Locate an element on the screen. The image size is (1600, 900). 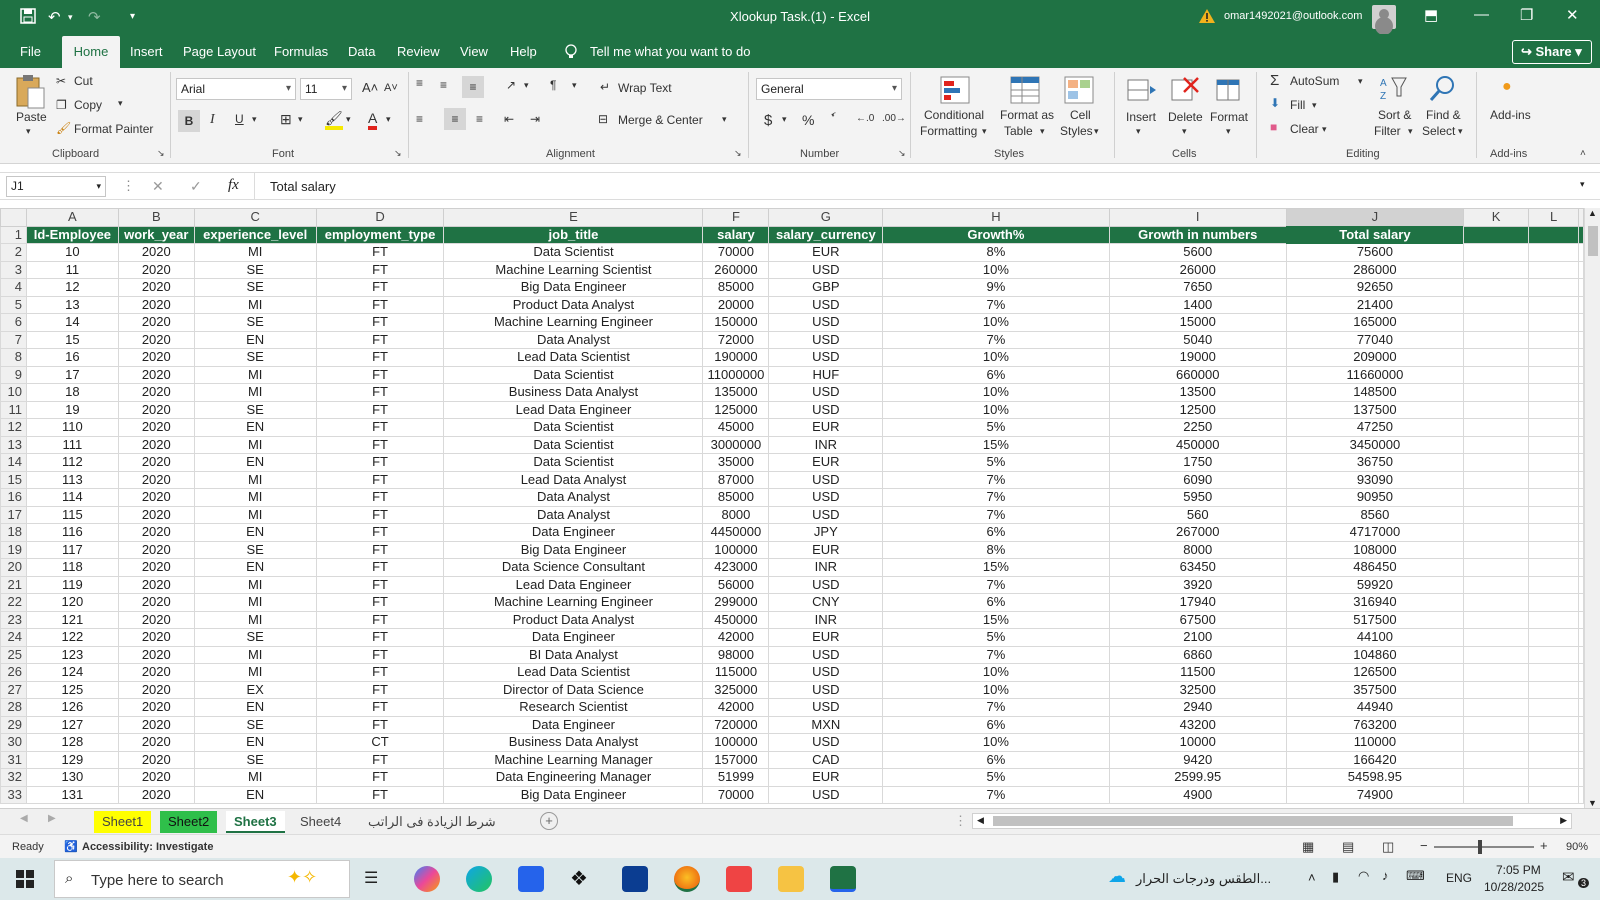
find-select-dropdown-icon: ▾ is located at coordinates (1460, 131).